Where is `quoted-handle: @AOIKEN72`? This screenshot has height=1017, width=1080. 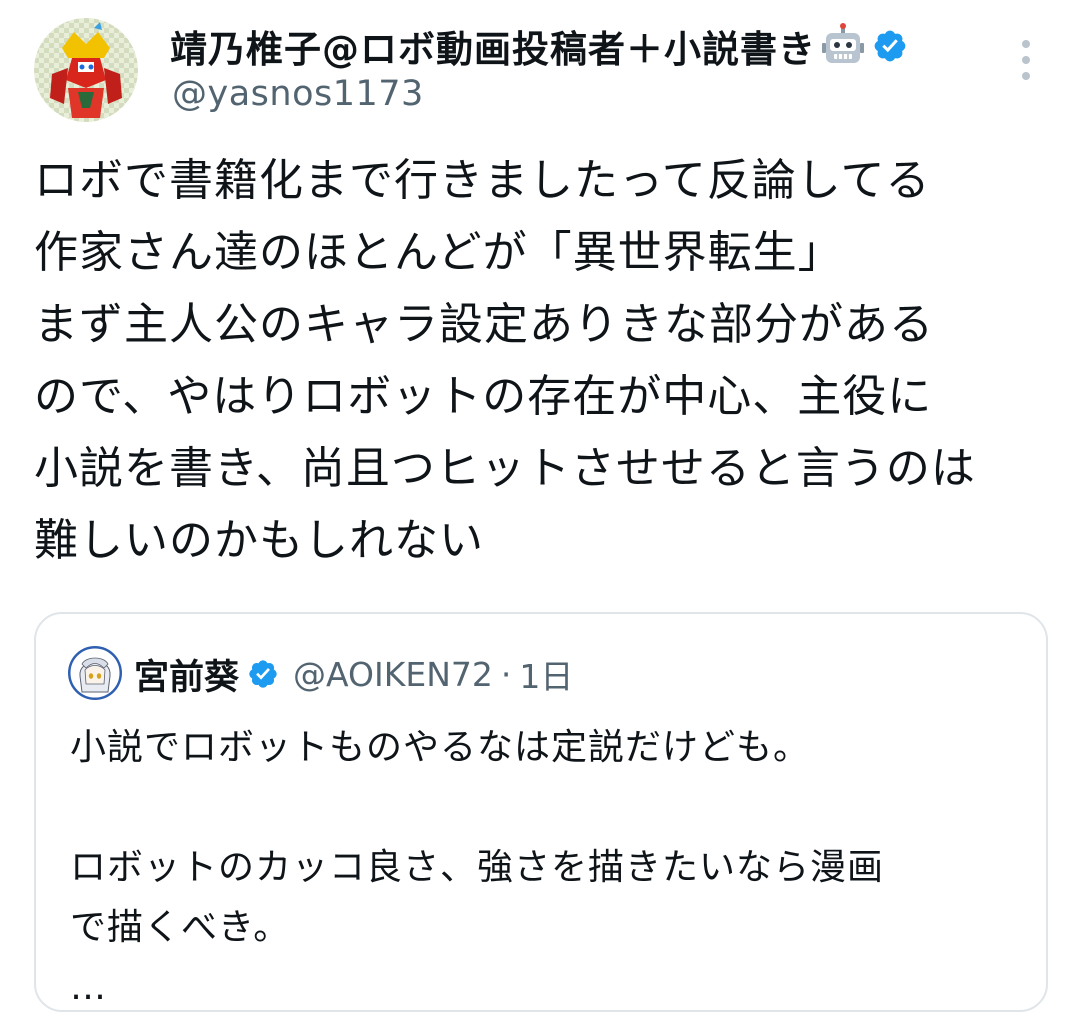
quoted-handle: @AOIKEN72 is located at coordinates (393, 674).